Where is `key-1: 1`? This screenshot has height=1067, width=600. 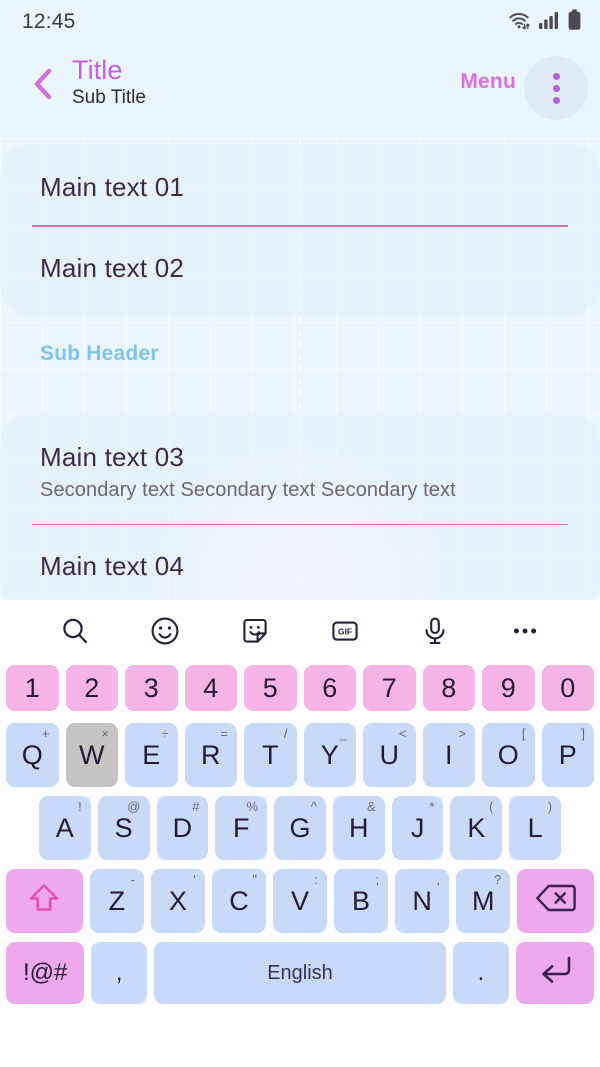
key-1: 1 is located at coordinates (32, 688).